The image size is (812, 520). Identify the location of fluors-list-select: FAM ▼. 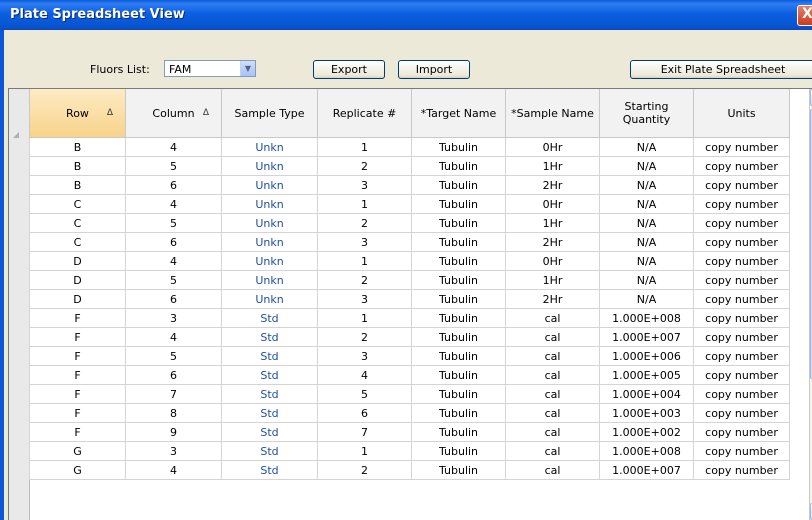
(210, 68).